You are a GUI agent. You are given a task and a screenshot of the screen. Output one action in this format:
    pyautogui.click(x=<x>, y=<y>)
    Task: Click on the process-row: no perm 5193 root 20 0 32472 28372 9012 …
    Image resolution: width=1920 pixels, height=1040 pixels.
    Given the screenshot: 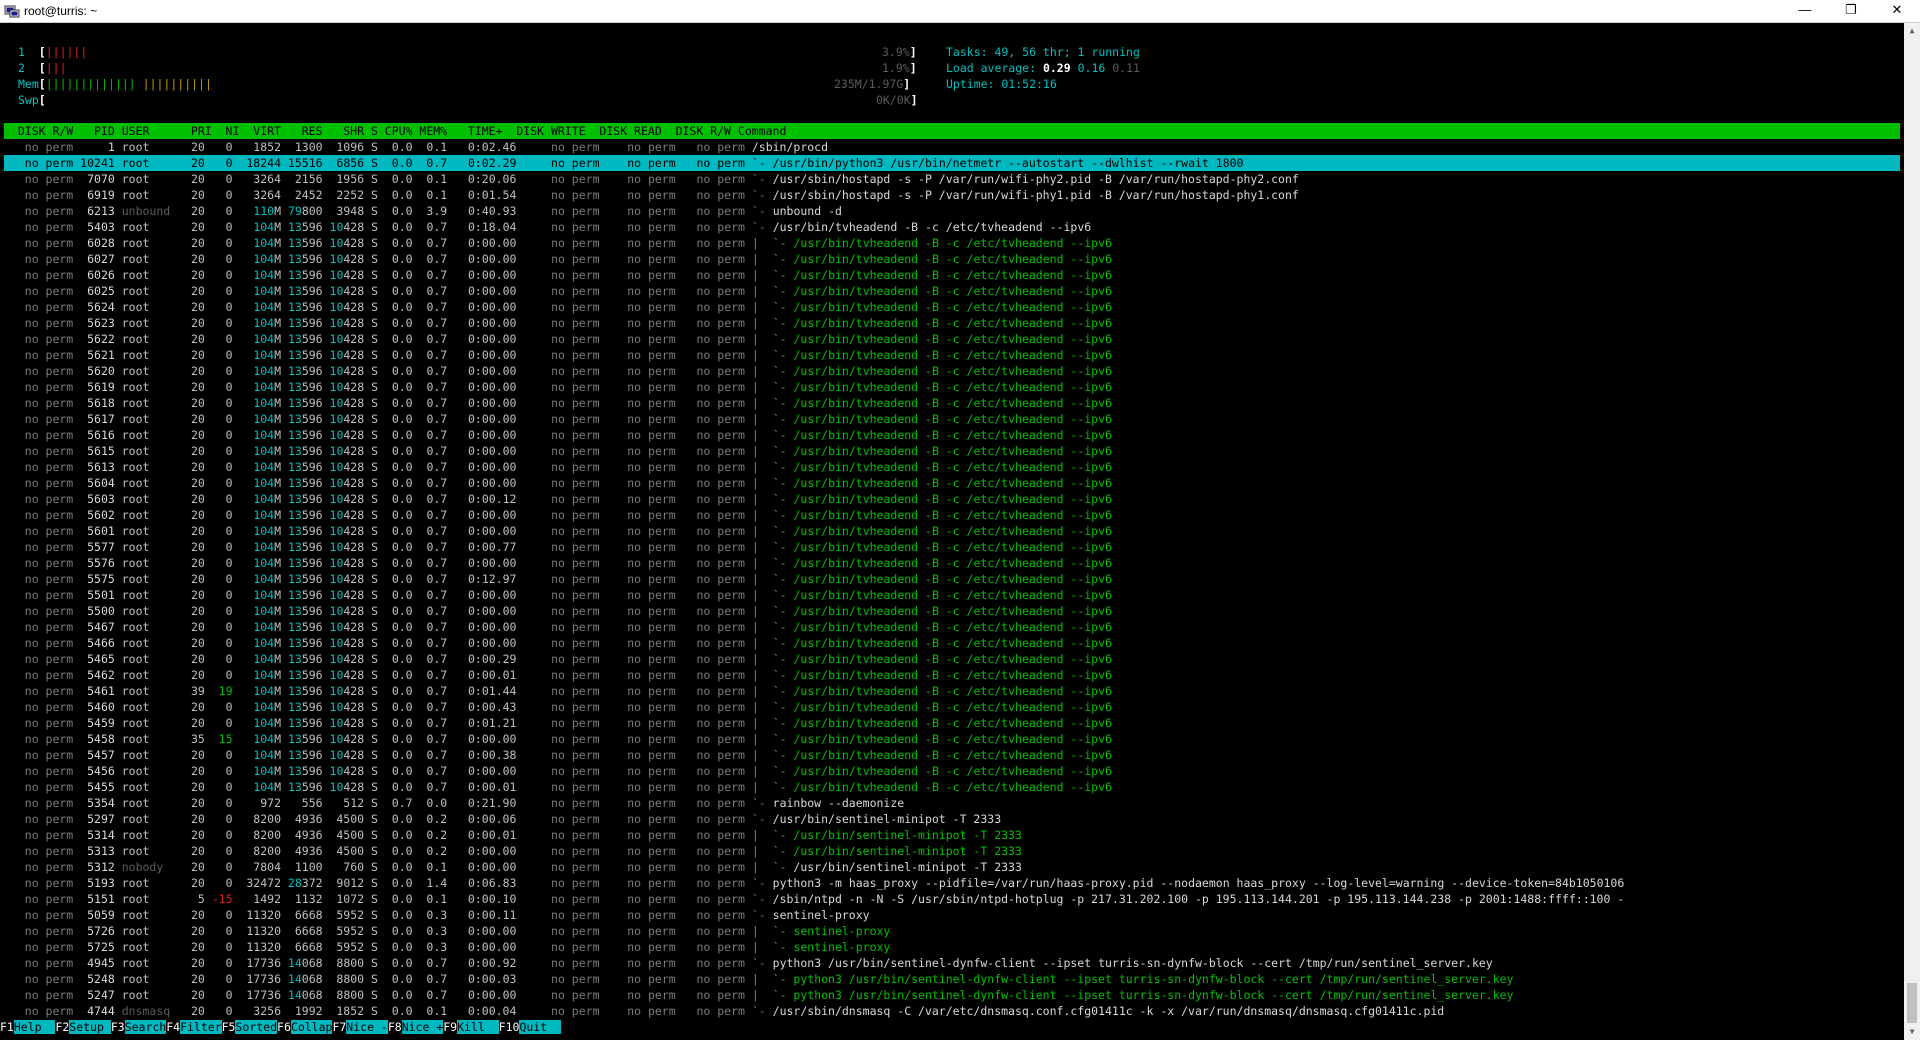 What is the action you would take?
    pyautogui.click(x=952, y=883)
    